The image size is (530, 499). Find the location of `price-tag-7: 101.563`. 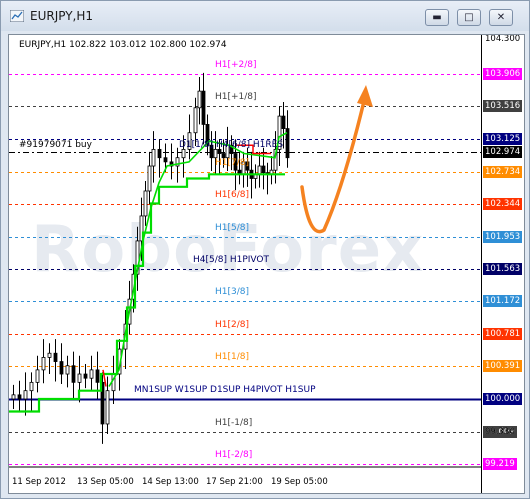

price-tag-7: 101.563 is located at coordinates (503, 269).